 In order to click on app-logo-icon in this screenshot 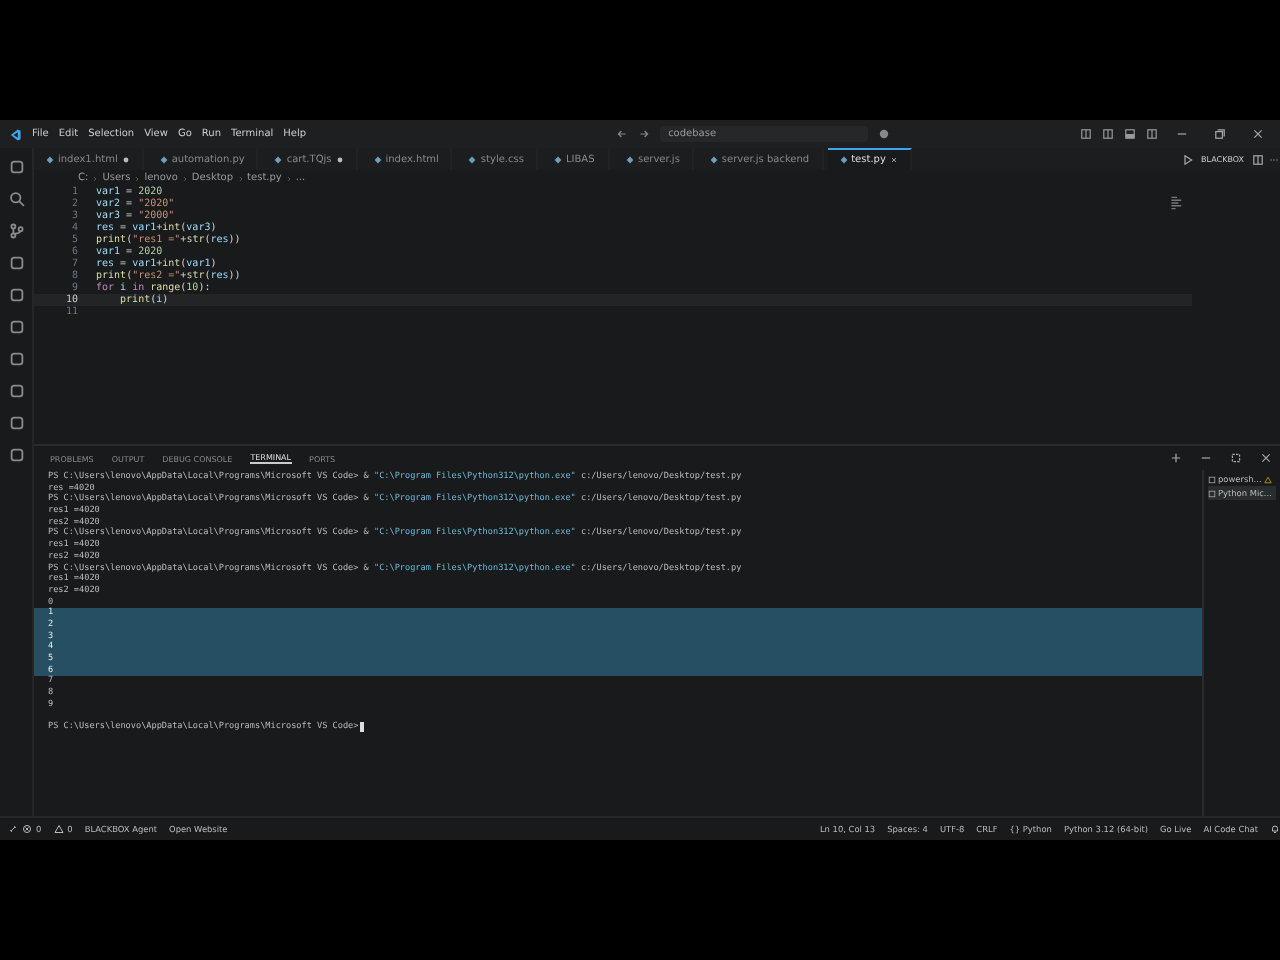, I will do `click(15, 134)`.